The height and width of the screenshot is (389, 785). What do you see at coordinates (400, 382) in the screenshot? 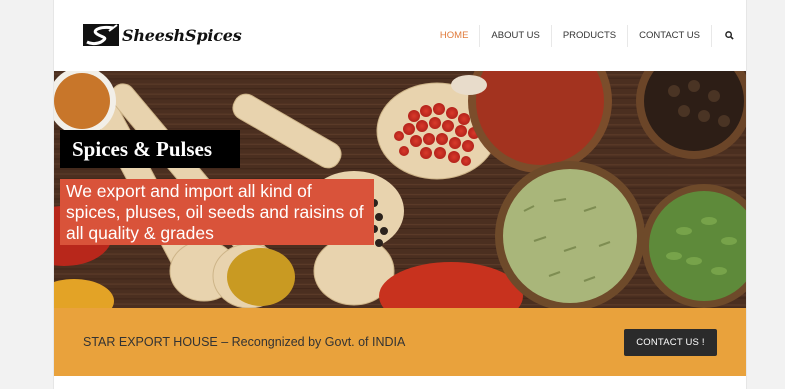
I see `content-strip` at bounding box center [400, 382].